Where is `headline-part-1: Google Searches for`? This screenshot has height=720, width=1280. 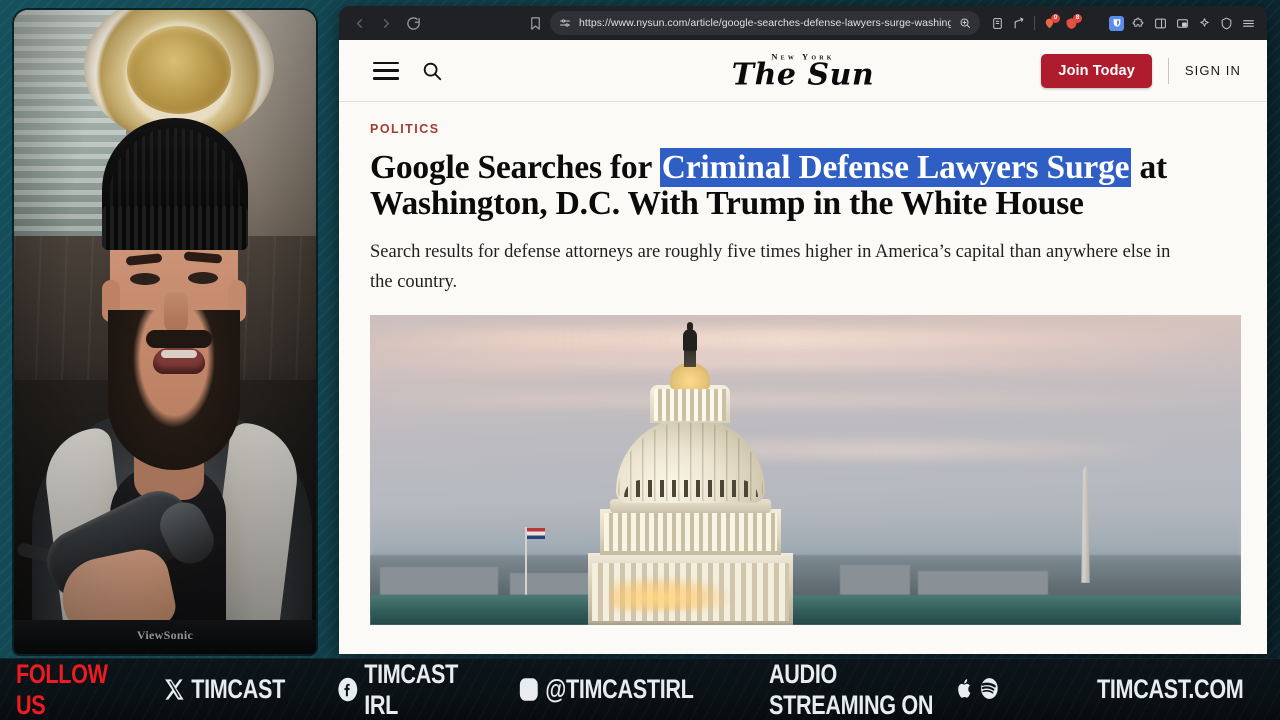
headline-part-1: Google Searches for is located at coordinates (515, 167).